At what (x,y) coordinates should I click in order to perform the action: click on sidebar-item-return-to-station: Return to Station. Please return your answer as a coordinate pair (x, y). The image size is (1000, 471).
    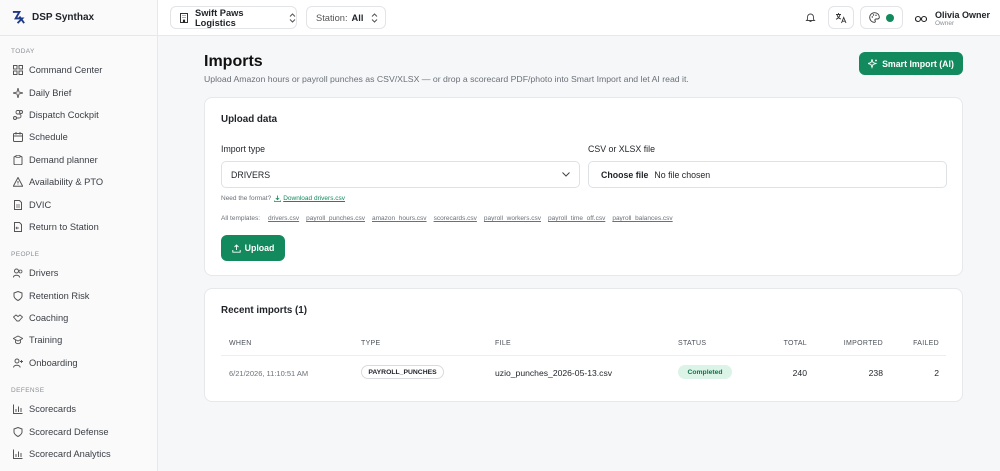
    Looking at the image, I should click on (79, 227).